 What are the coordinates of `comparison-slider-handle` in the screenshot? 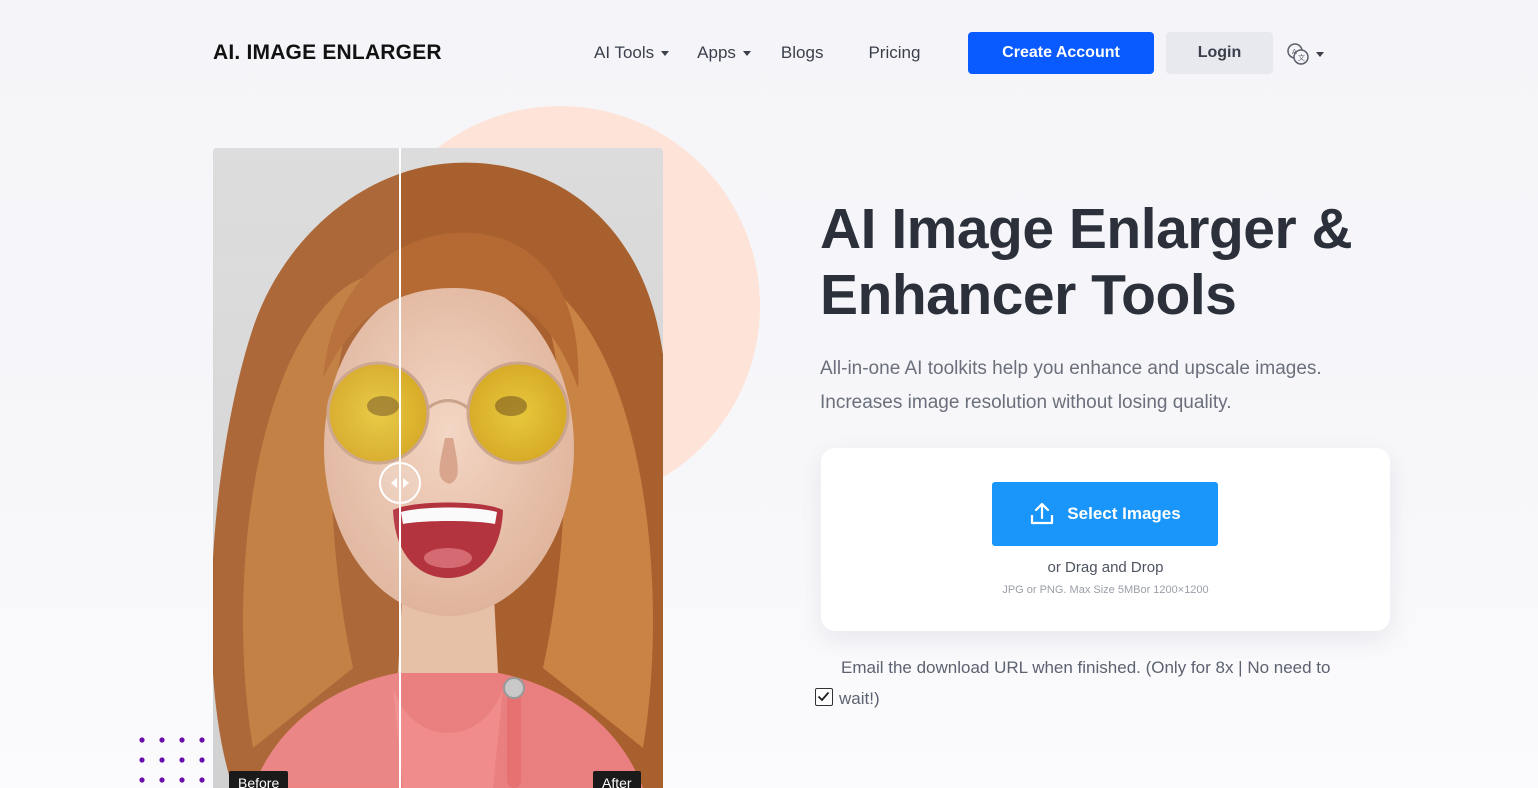 It's located at (400, 483).